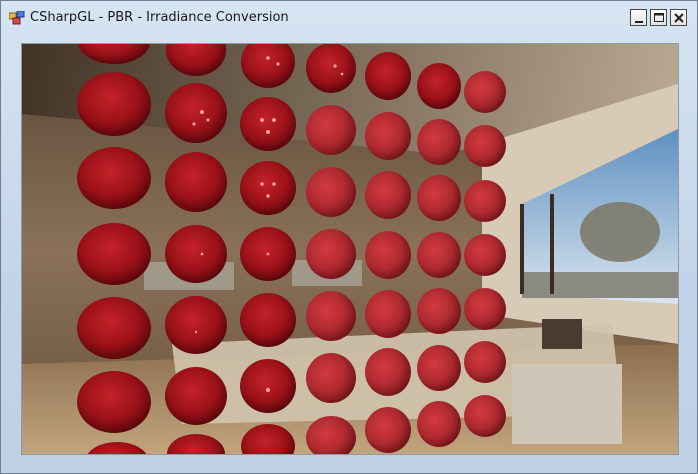  What do you see at coordinates (638, 17) in the screenshot?
I see `minimize-button` at bounding box center [638, 17].